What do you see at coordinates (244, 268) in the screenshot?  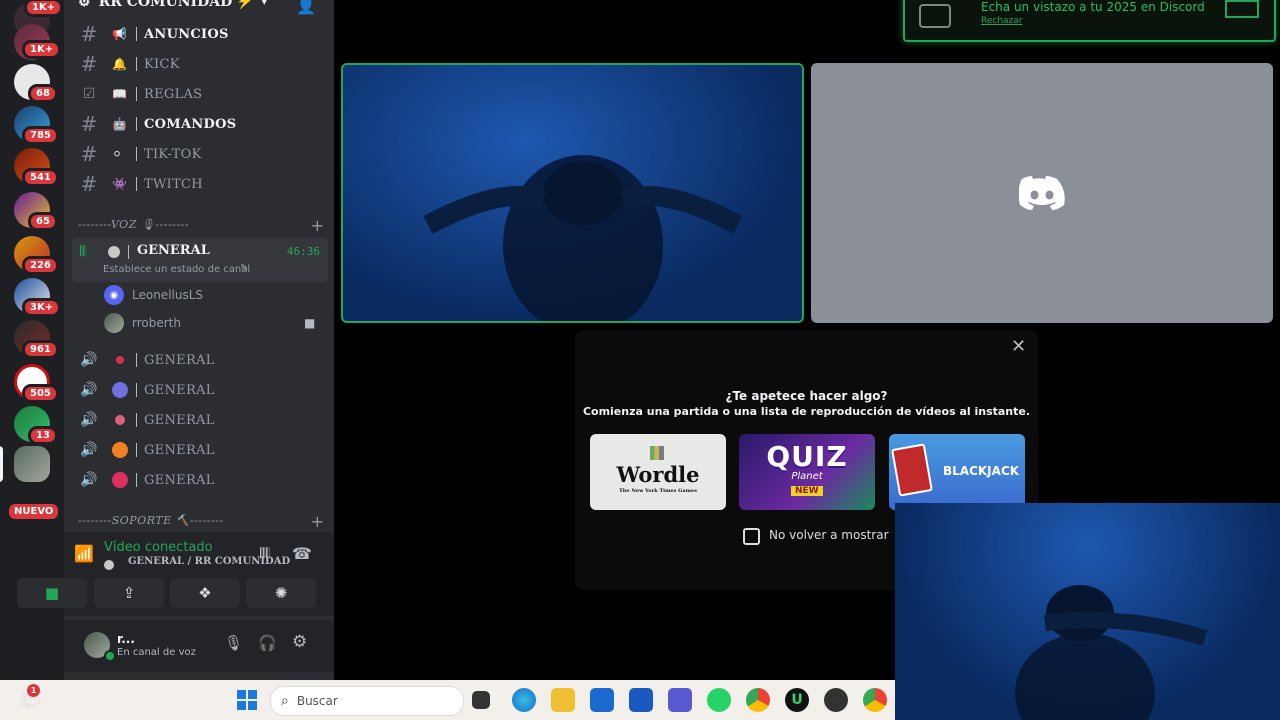 I see `pencil-icon: ✎` at bounding box center [244, 268].